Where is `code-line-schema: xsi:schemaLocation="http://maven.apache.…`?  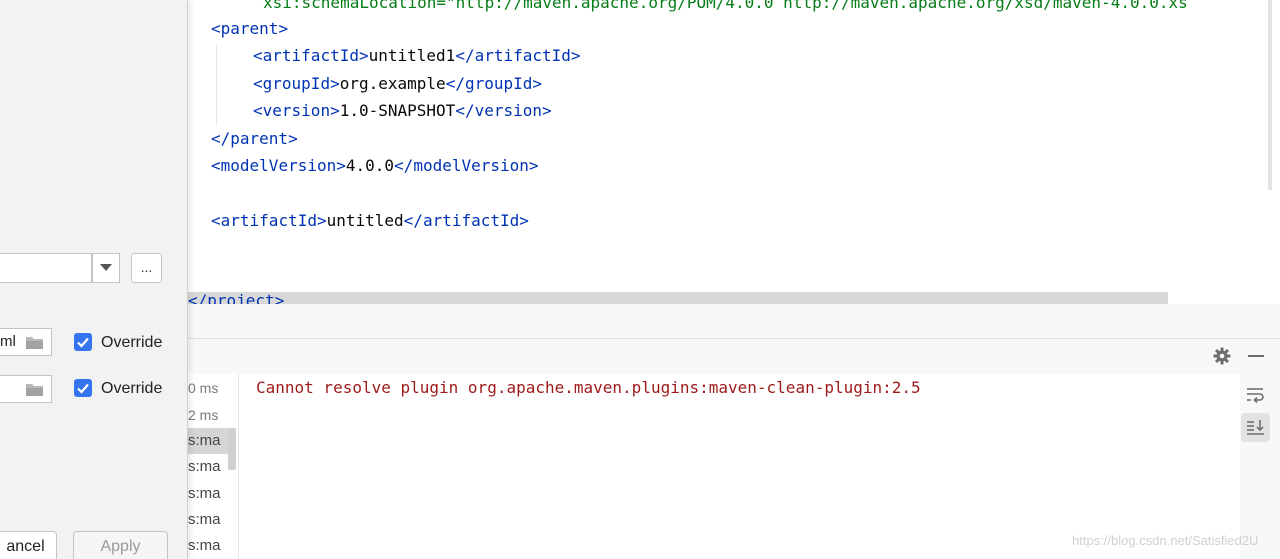
code-line-schema: xsi:schemaLocation="http://maven.apache.… is located at coordinates (725, 7).